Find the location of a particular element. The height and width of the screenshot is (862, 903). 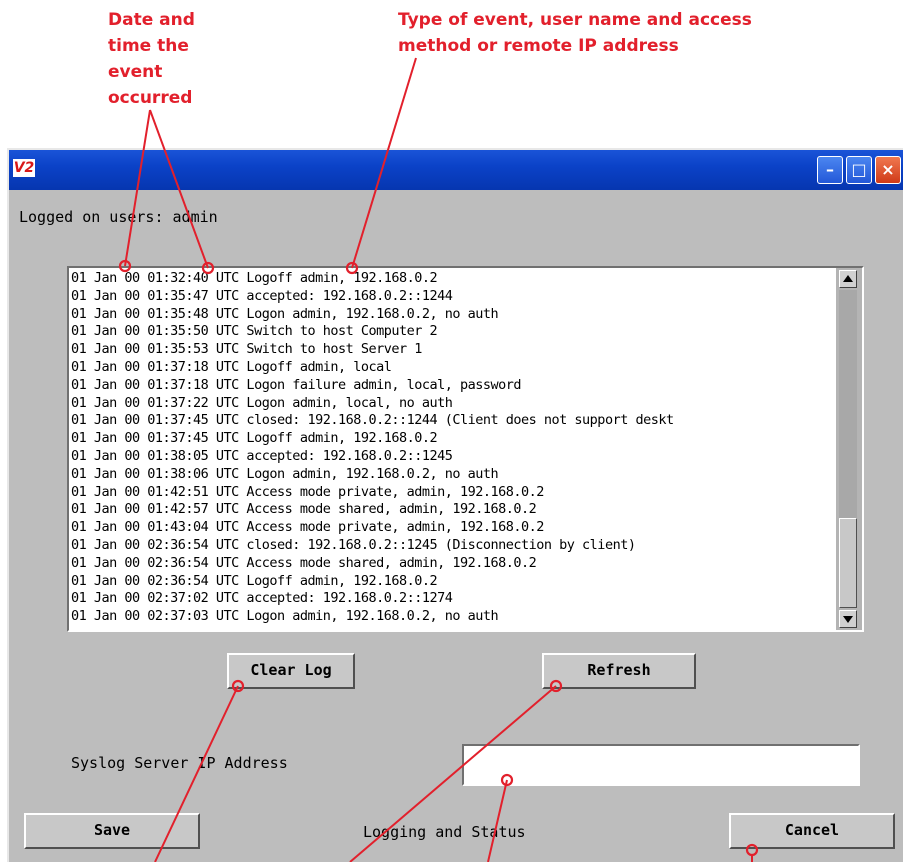

syslog-server-label: Syslog Server IP Address is located at coordinates (179, 763).